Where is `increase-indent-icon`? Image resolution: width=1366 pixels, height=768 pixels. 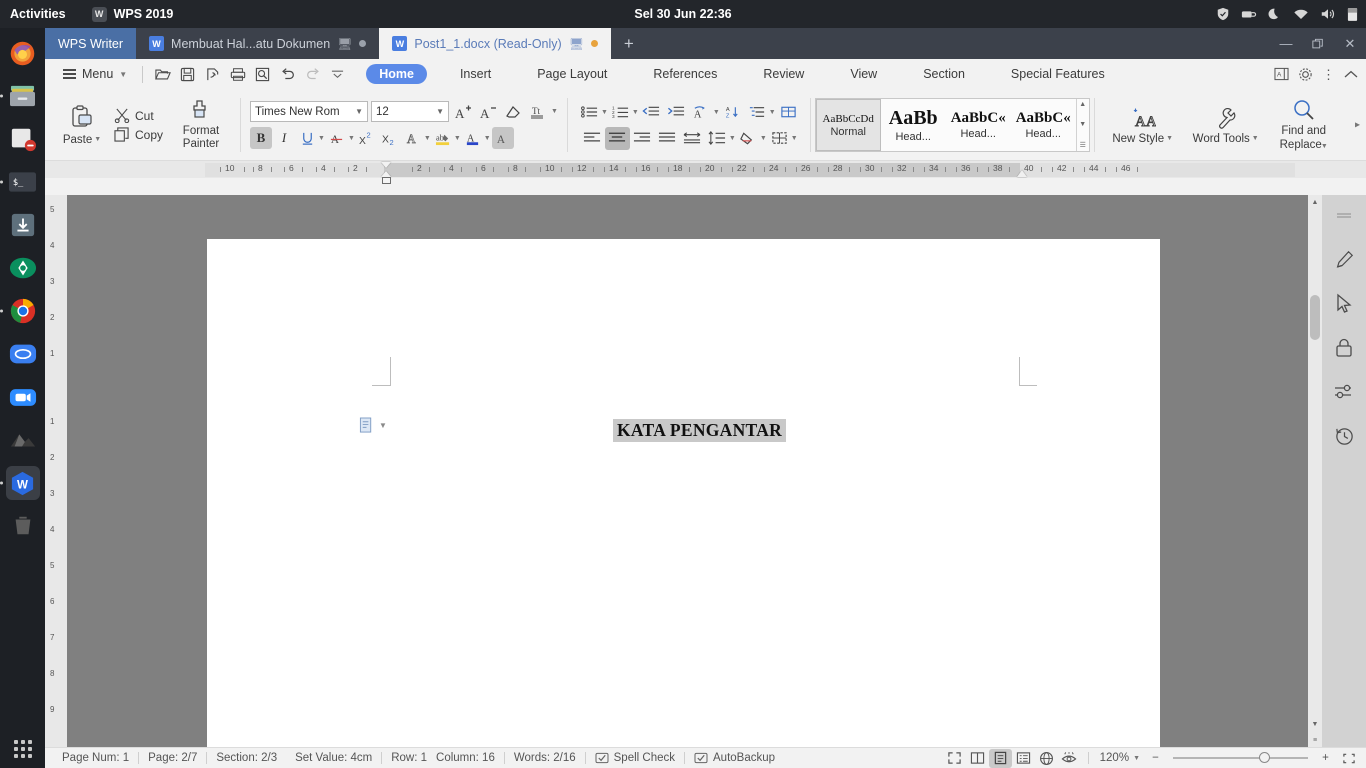 increase-indent-icon is located at coordinates (676, 112).